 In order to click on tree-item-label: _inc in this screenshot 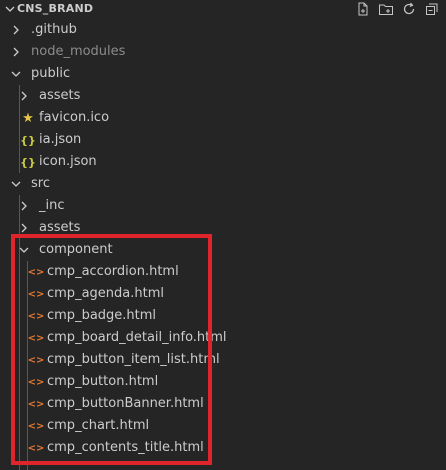, I will do `click(52, 205)`.